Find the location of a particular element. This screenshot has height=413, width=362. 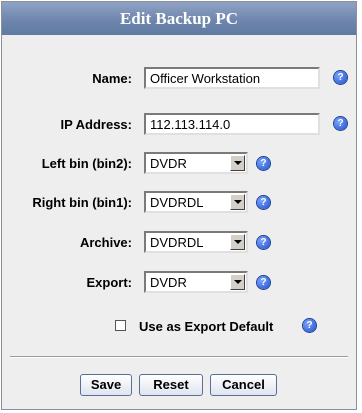

archive-row: Archive: DVDRDL ? is located at coordinates (179, 243).